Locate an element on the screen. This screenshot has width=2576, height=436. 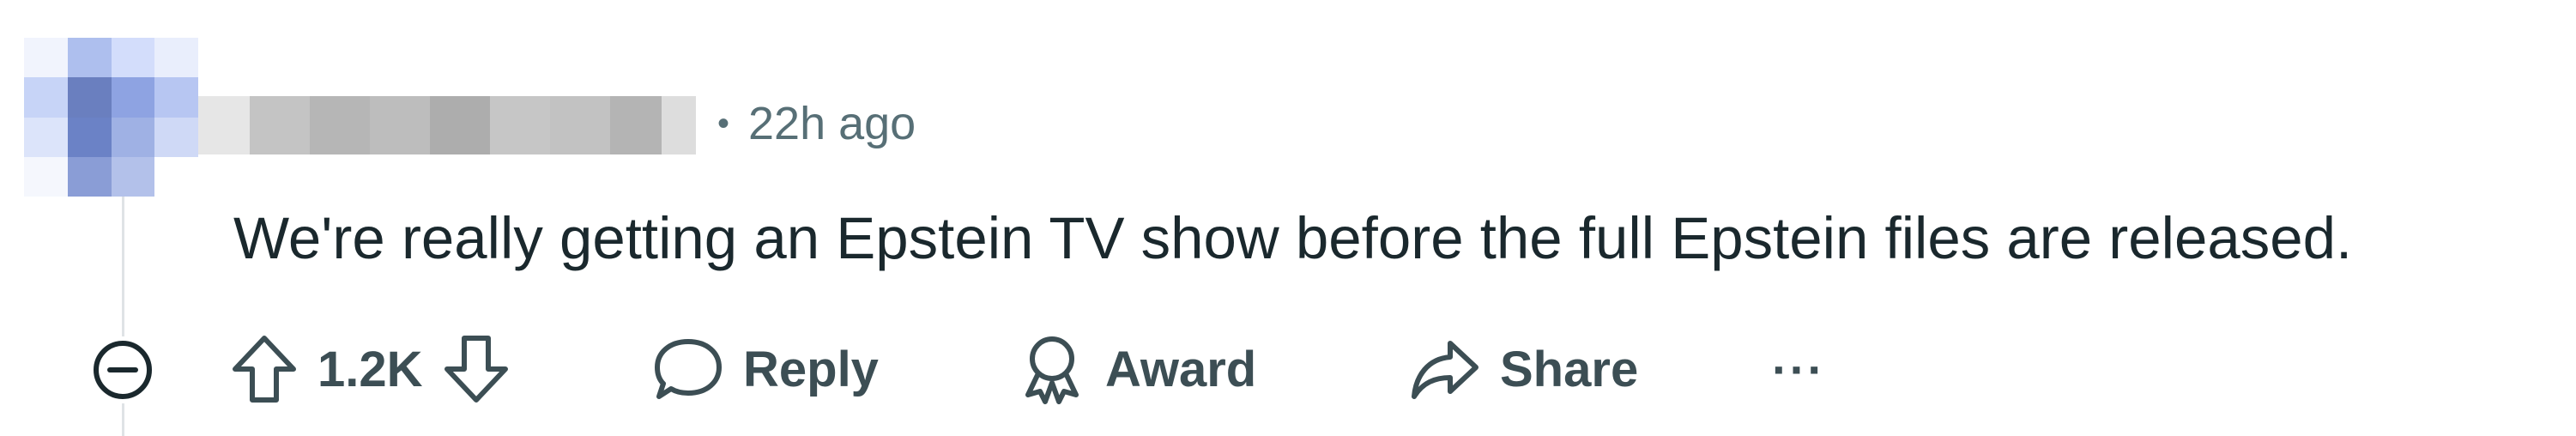
comment-meta: • 22h ago is located at coordinates (816, 123).